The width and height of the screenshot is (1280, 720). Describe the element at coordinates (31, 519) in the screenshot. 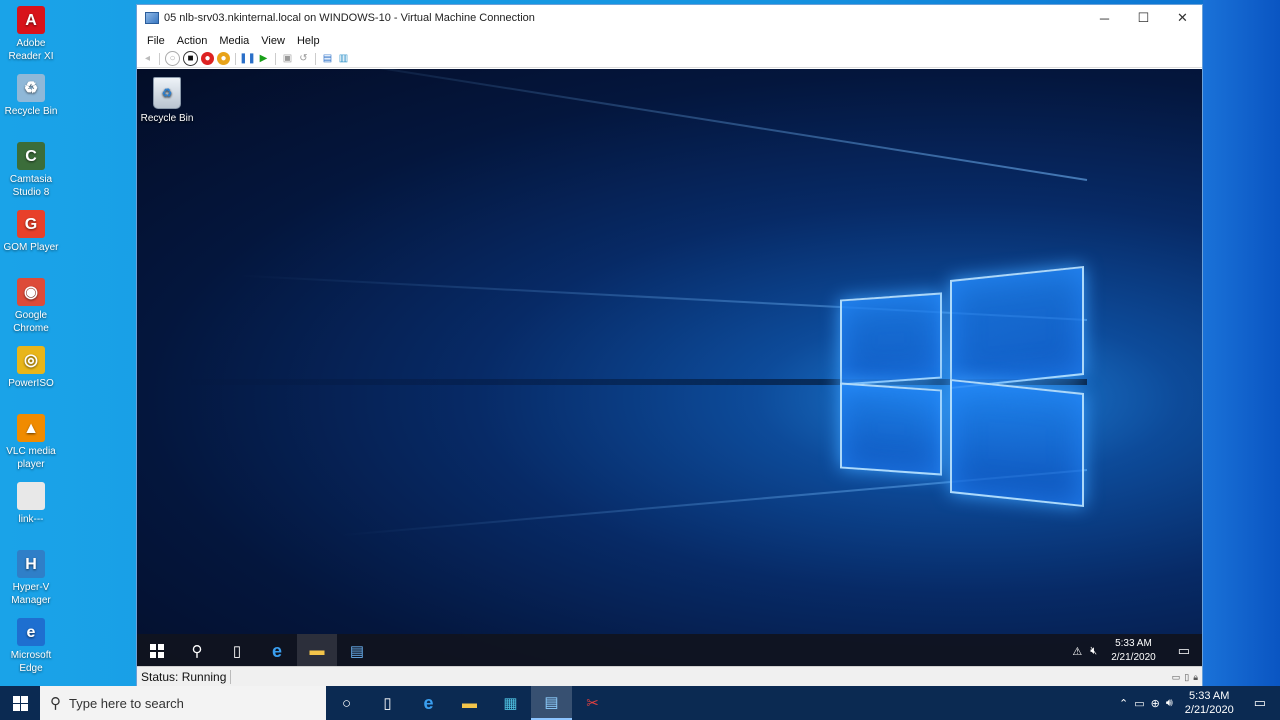

I see `desktop-shortcut-label: link---` at that location.